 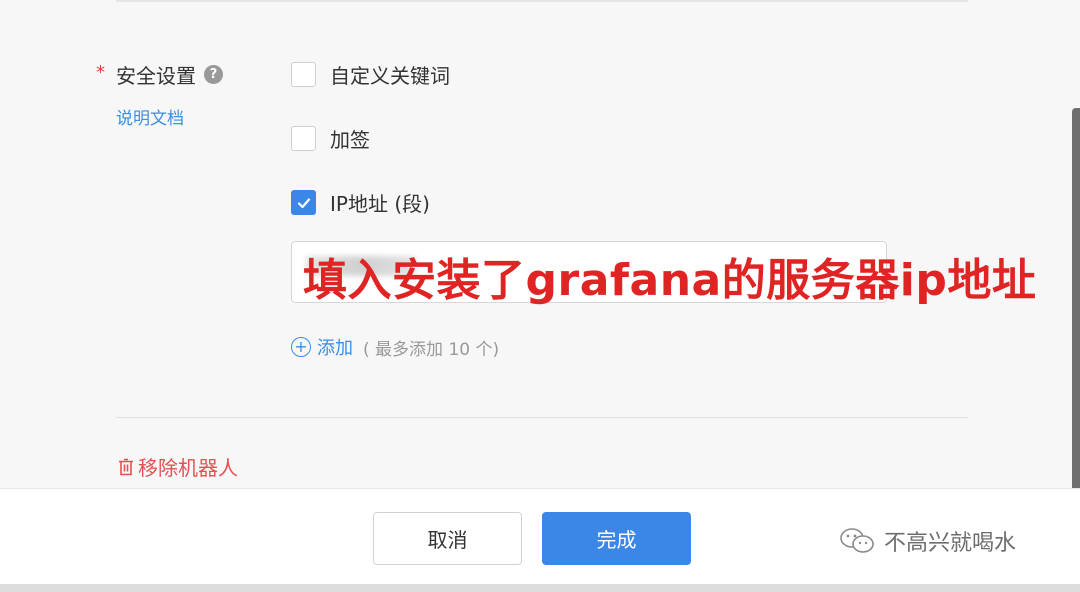 I want to click on add-circle-icon: +, so click(x=301, y=347).